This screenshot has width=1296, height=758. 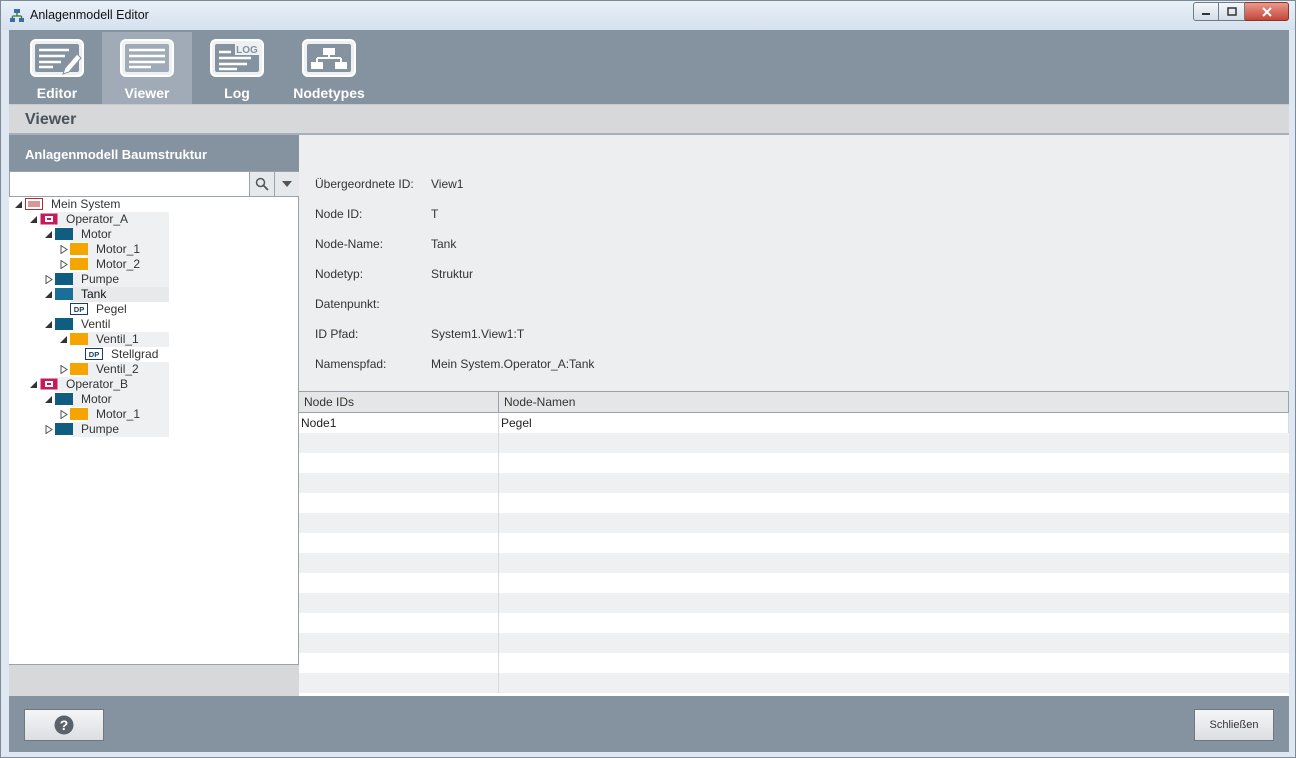 I want to click on tree-node-label: Pegel, so click(x=111, y=309).